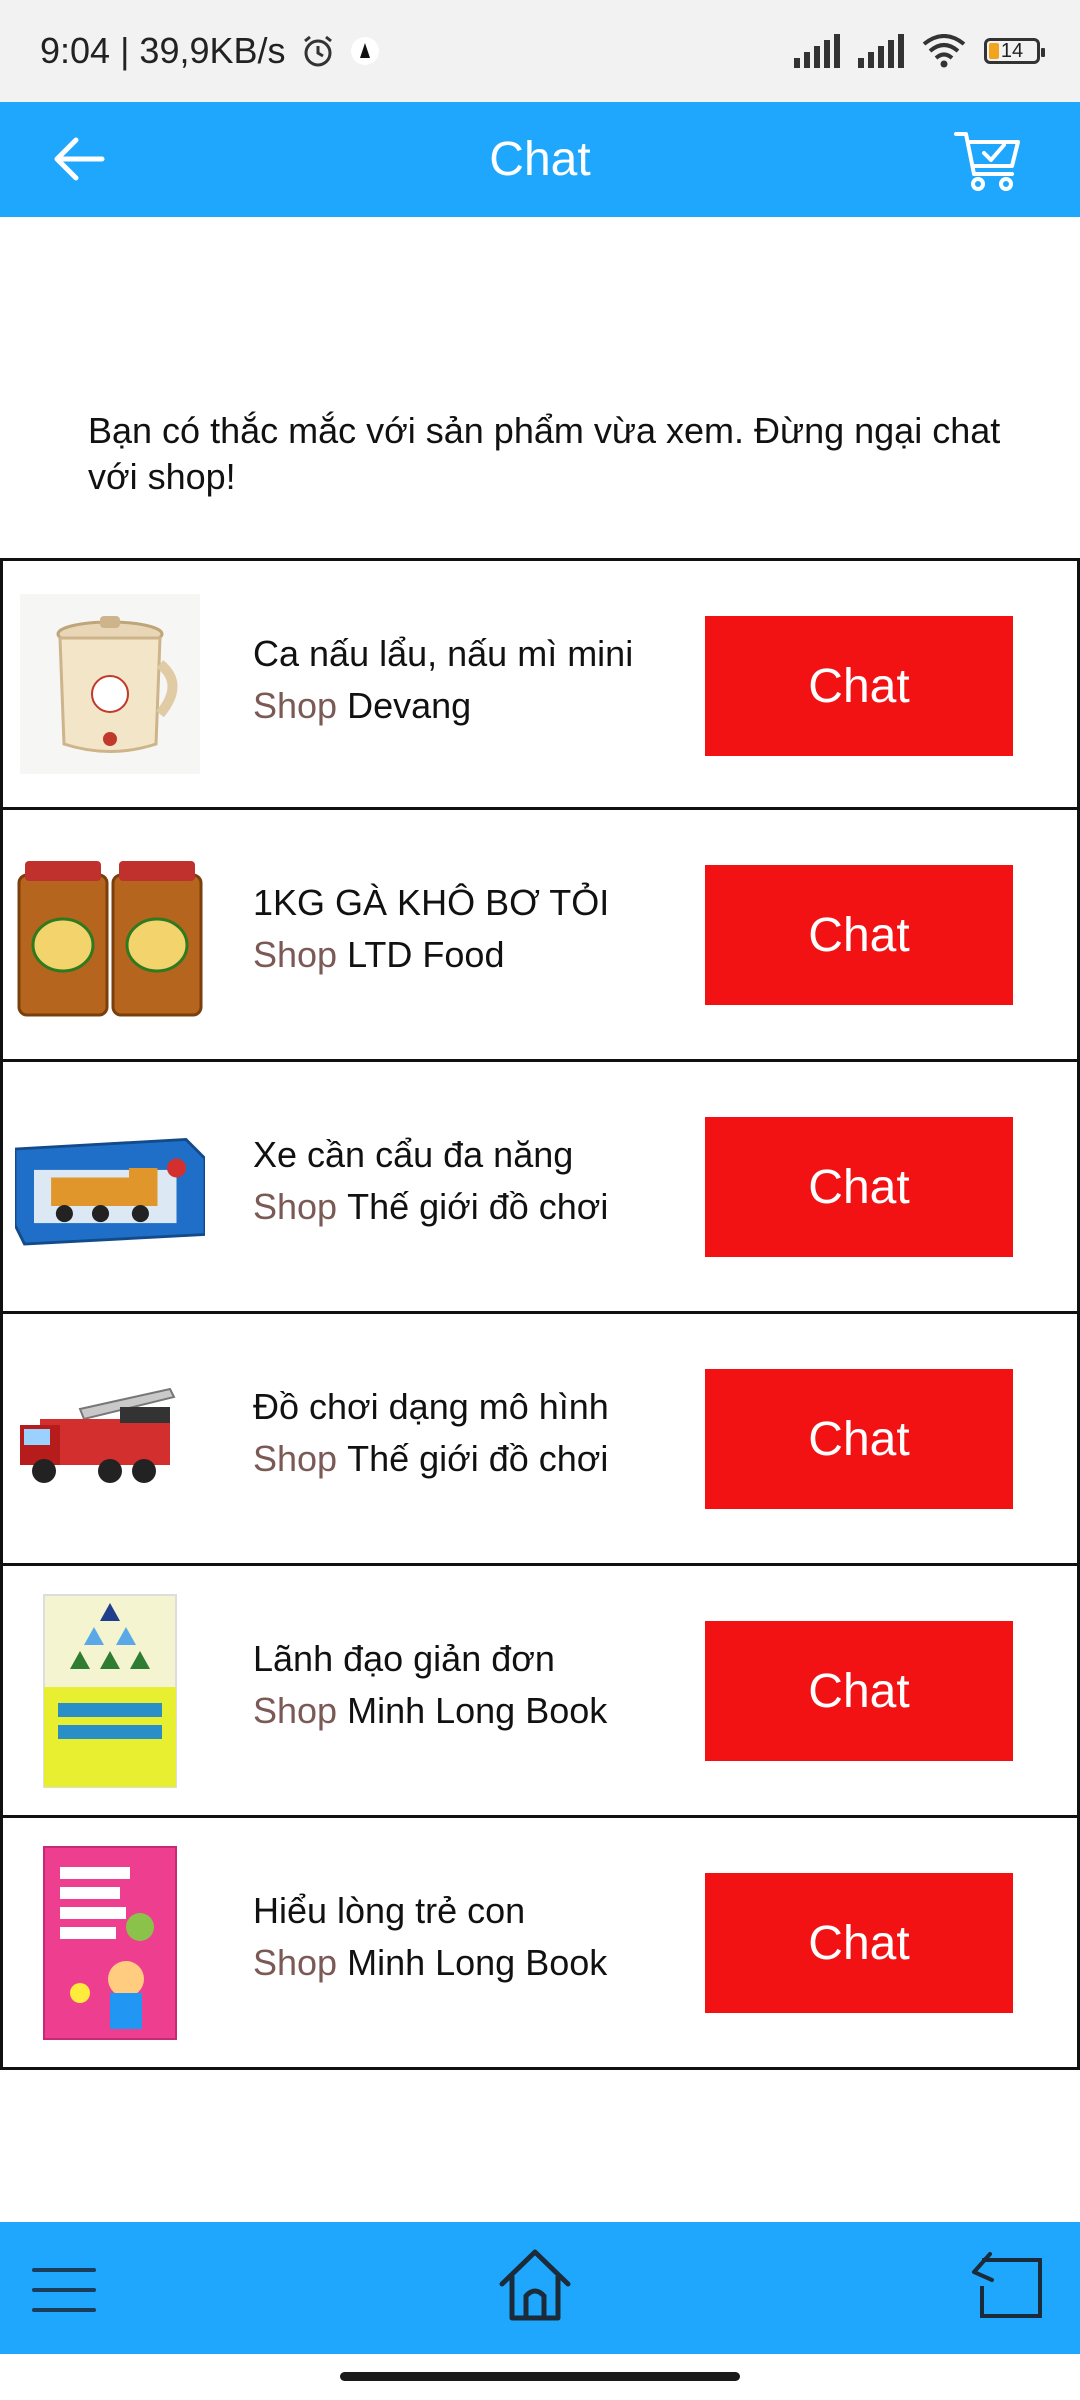  I want to click on product-info: 1KG GÀ KHÔ BƠ TỎI Shop LTD Food, so click(463, 929).